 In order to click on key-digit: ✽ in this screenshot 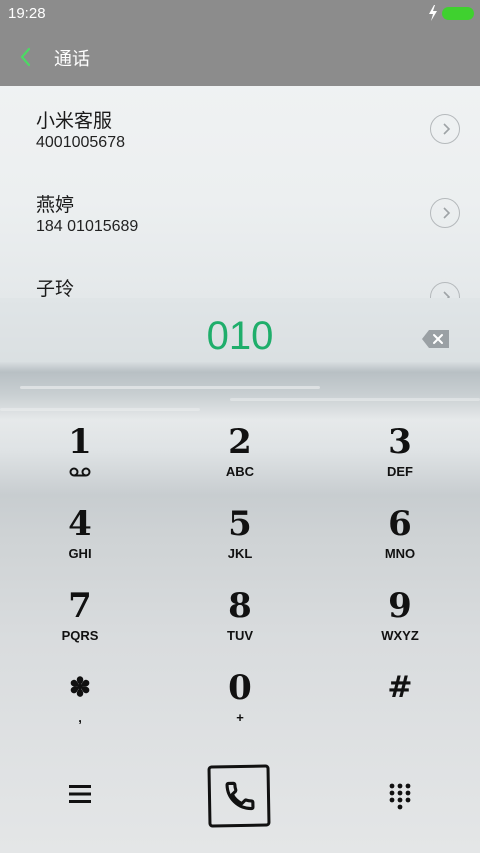, I will do `click(80, 688)`.